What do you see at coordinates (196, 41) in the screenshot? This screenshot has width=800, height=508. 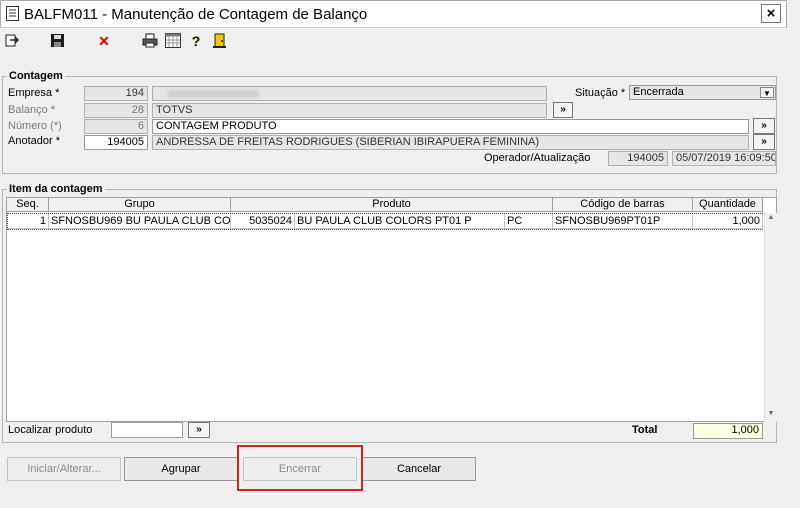 I see `help-icon: ?` at bounding box center [196, 41].